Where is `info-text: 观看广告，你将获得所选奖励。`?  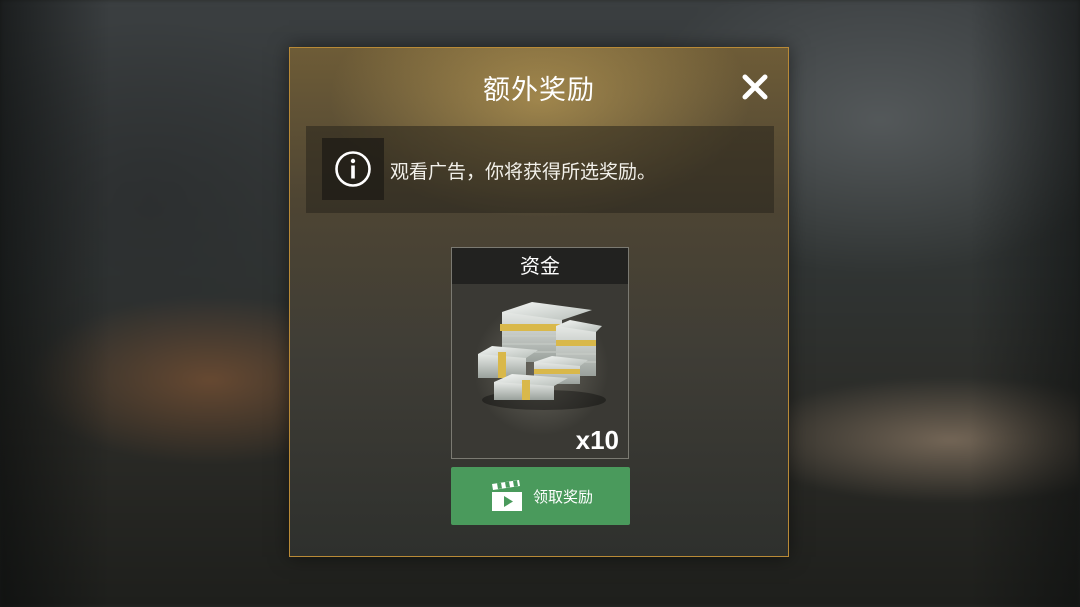
info-text: 观看广告，你将获得所选奖励。 is located at coordinates (523, 172).